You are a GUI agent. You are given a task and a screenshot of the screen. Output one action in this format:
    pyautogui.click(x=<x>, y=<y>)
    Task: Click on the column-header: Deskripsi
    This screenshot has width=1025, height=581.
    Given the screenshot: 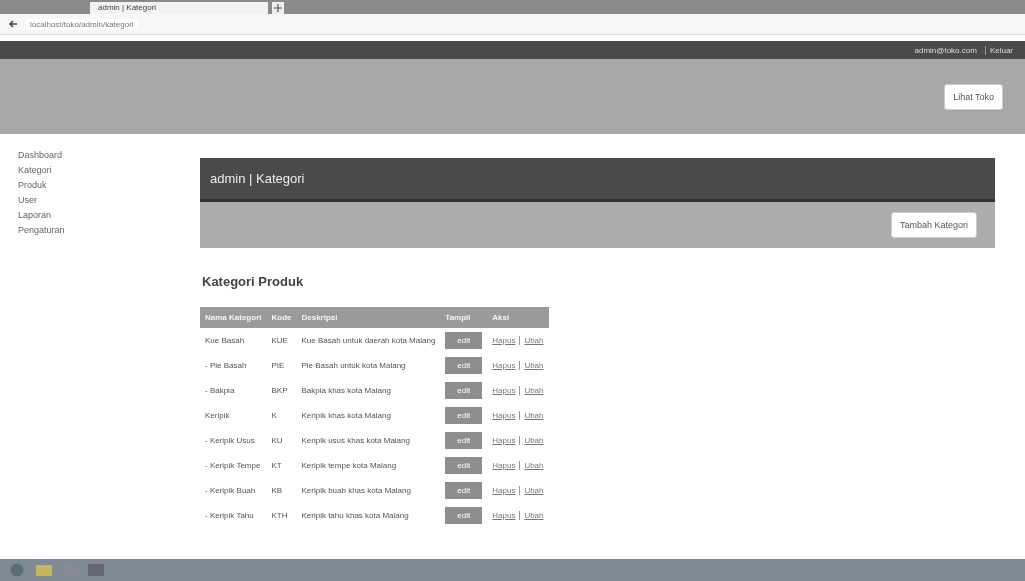 What is the action you would take?
    pyautogui.click(x=368, y=317)
    